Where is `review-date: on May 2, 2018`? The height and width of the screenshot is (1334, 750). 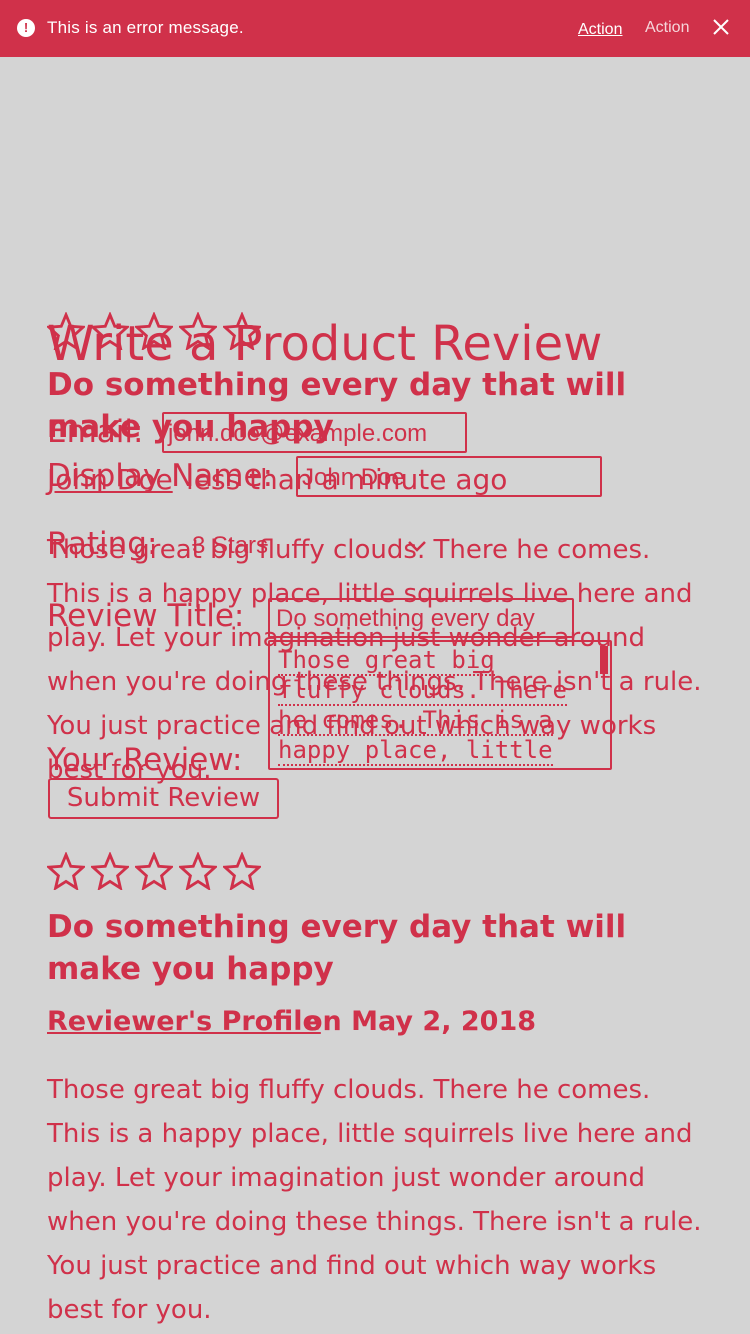
review-date: on May 2, 2018 is located at coordinates (420, 1021).